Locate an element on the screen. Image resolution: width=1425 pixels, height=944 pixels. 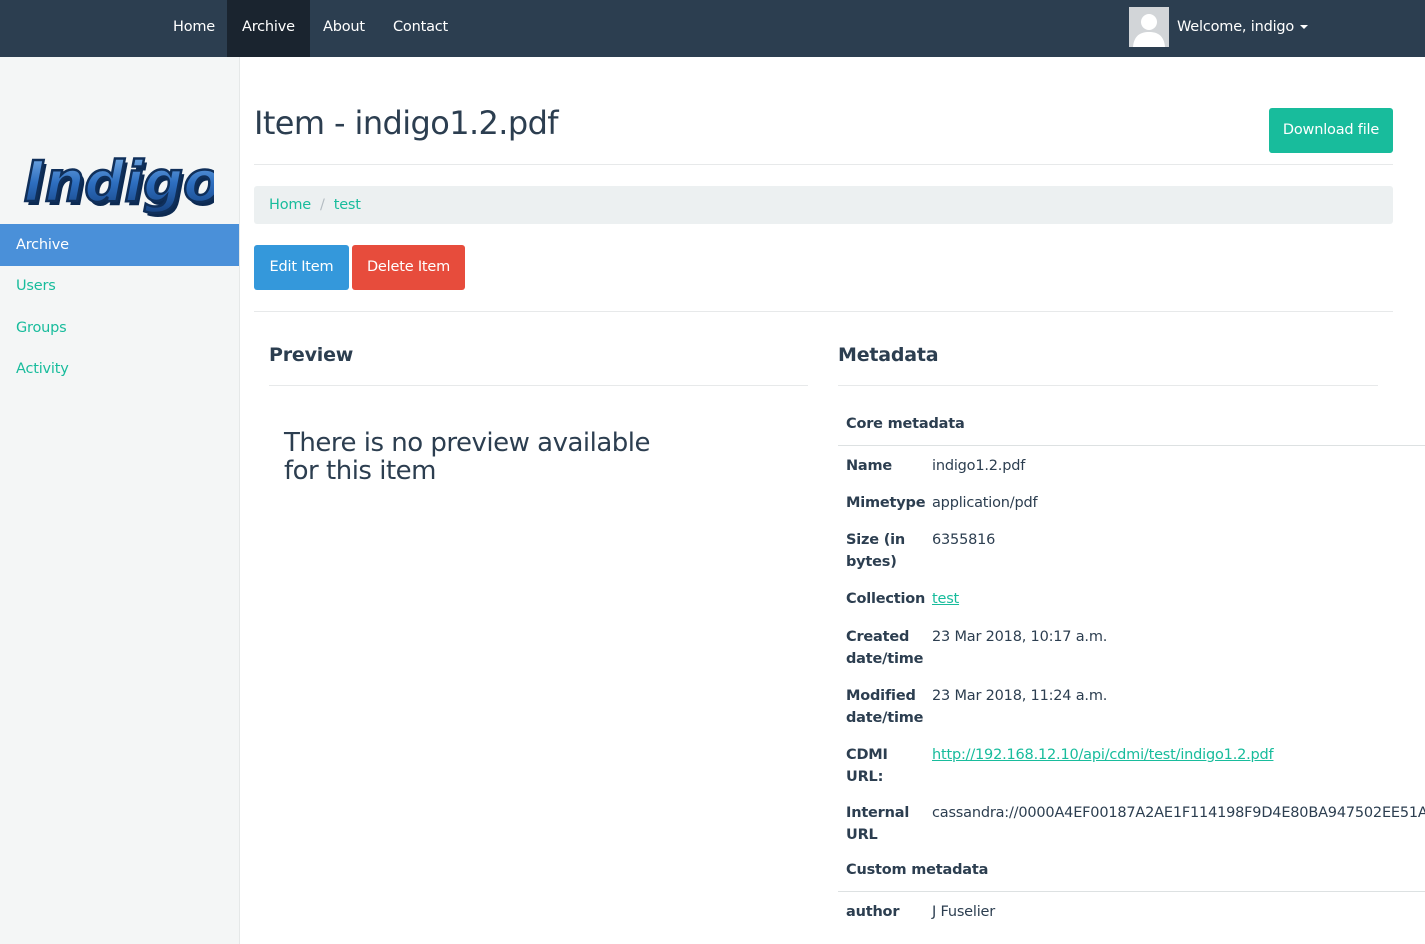
edit-item-button: Edit Item is located at coordinates (301, 267).